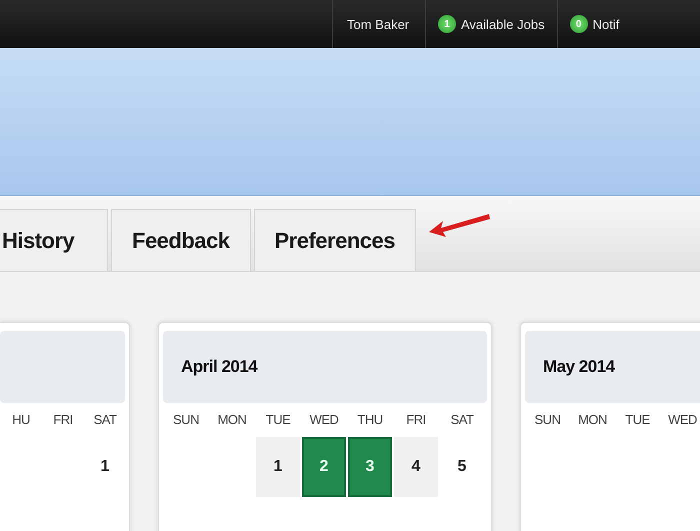 The image size is (700, 531). What do you see at coordinates (180, 240) in the screenshot?
I see `tab: Feedback` at bounding box center [180, 240].